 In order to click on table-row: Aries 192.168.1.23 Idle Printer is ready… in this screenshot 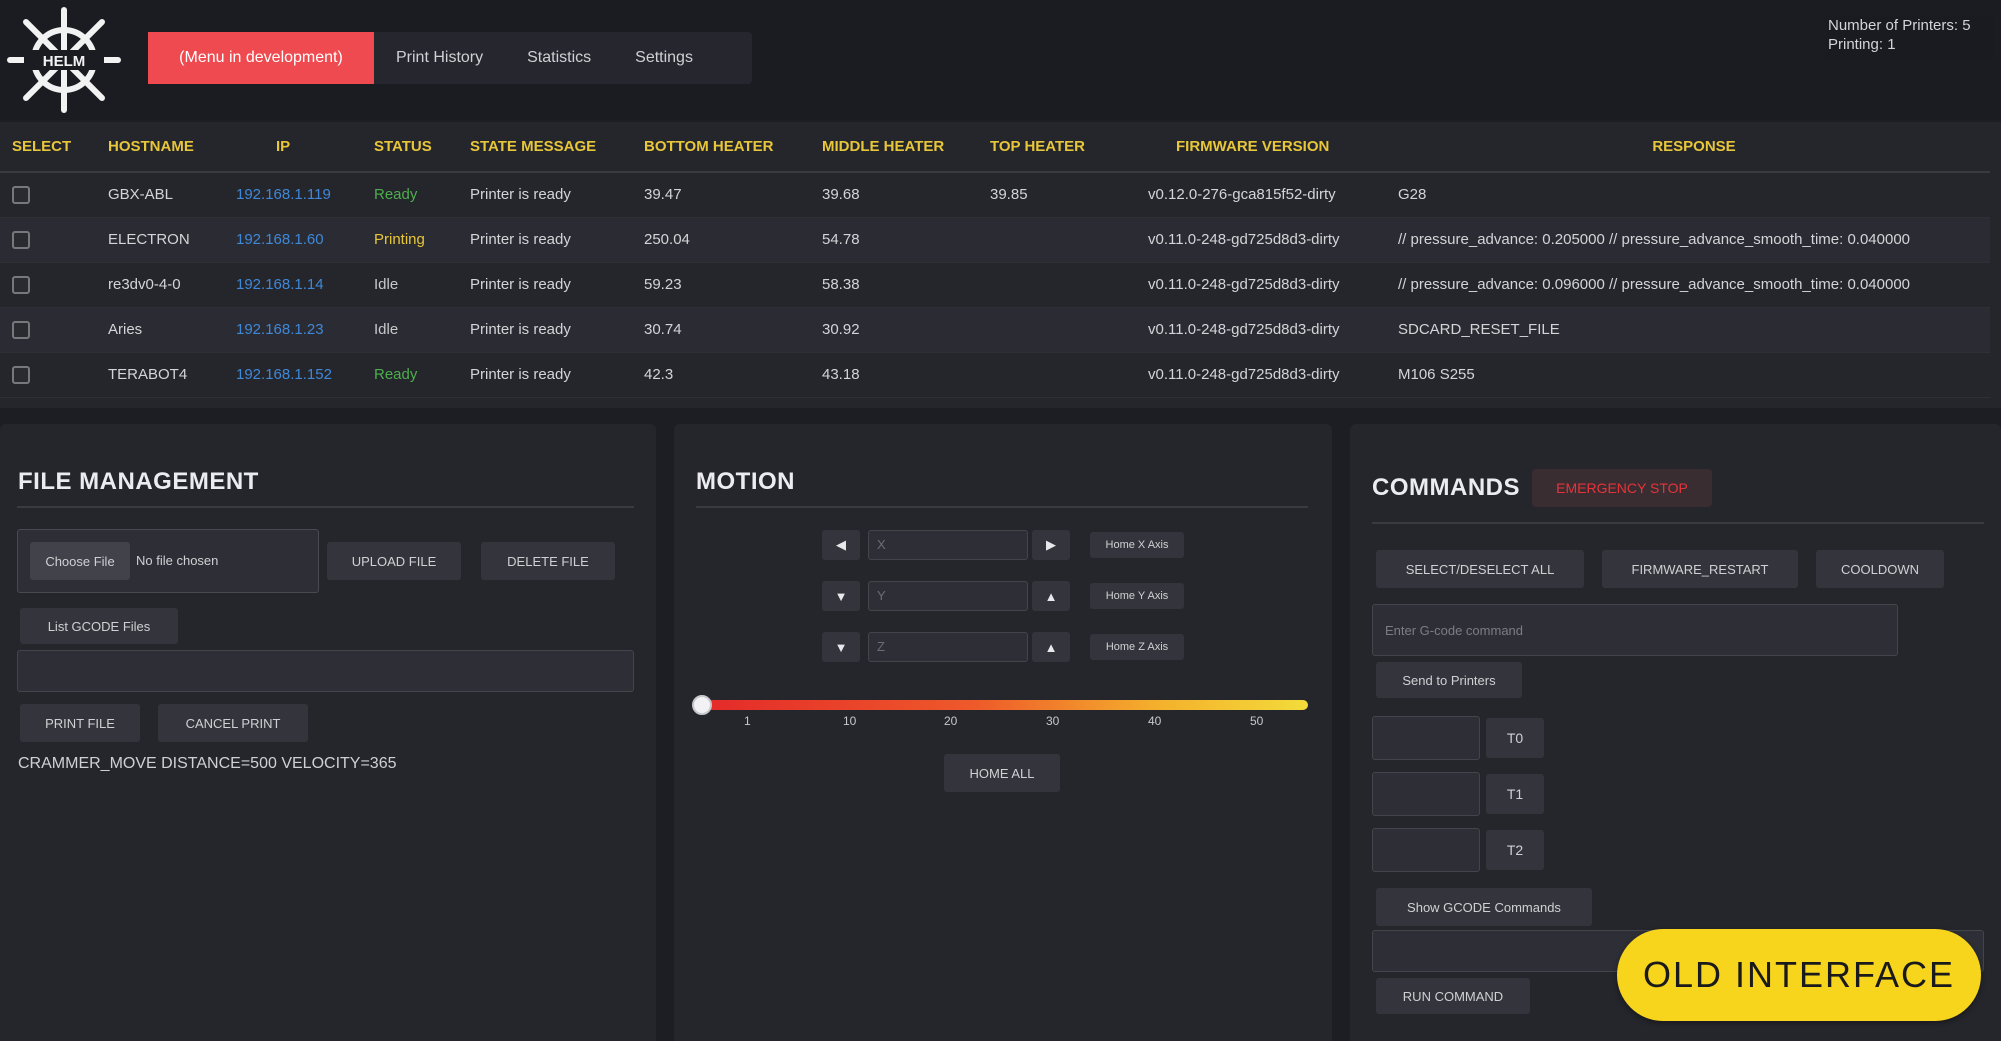, I will do `click(995, 330)`.